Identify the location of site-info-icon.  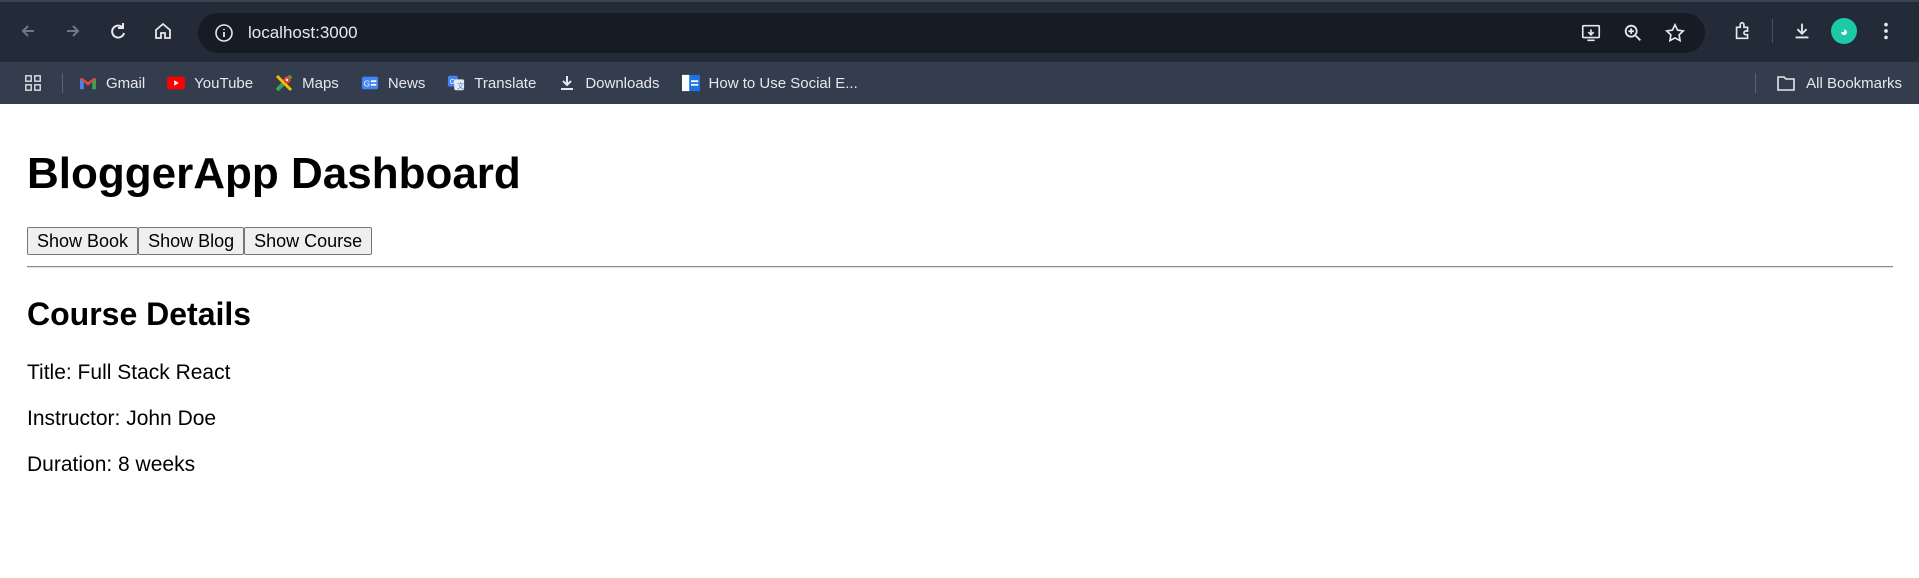
(224, 33).